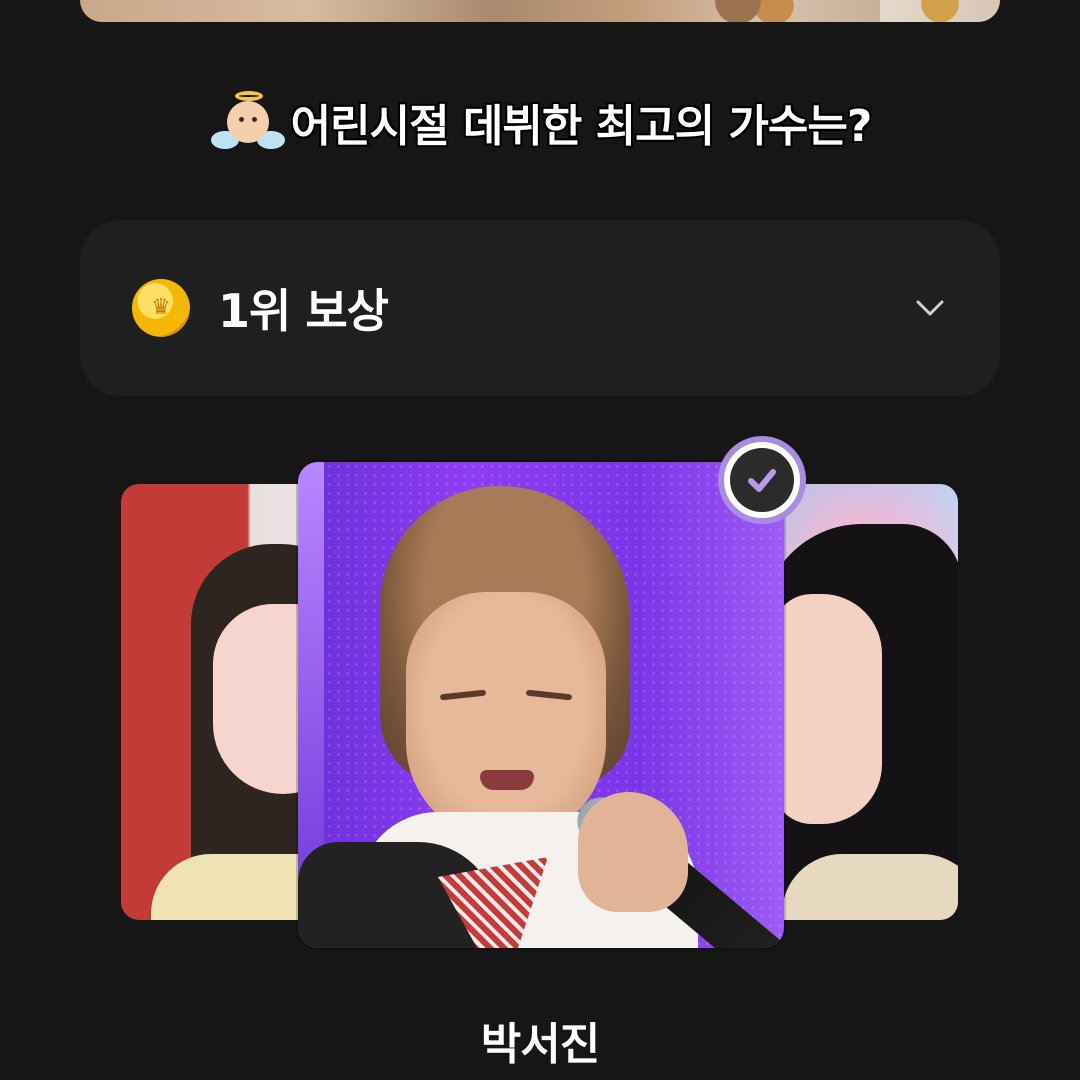  Describe the element at coordinates (303, 311) in the screenshot. I see `reward-label: 1위 보상` at that location.